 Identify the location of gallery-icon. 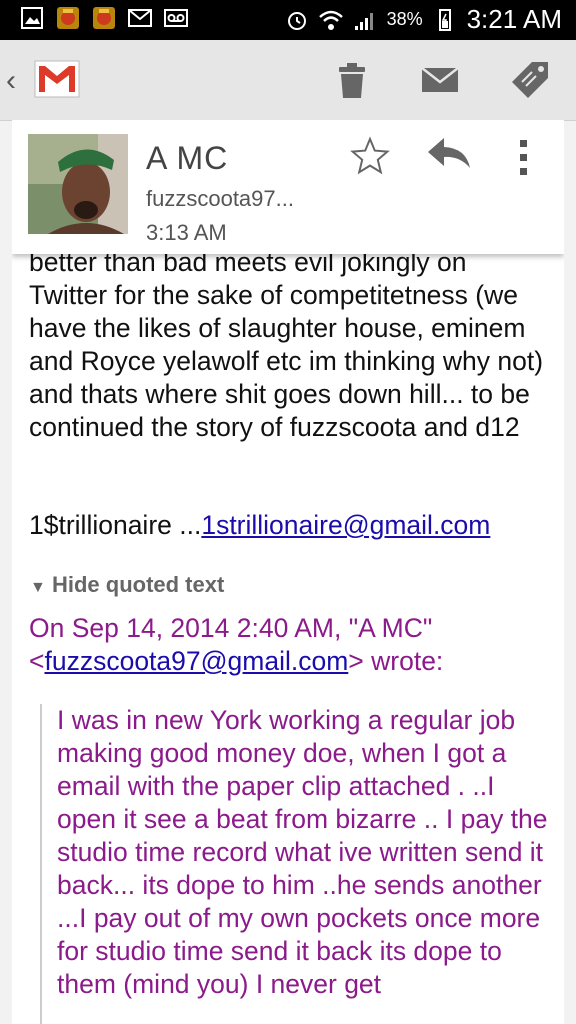
(32, 18).